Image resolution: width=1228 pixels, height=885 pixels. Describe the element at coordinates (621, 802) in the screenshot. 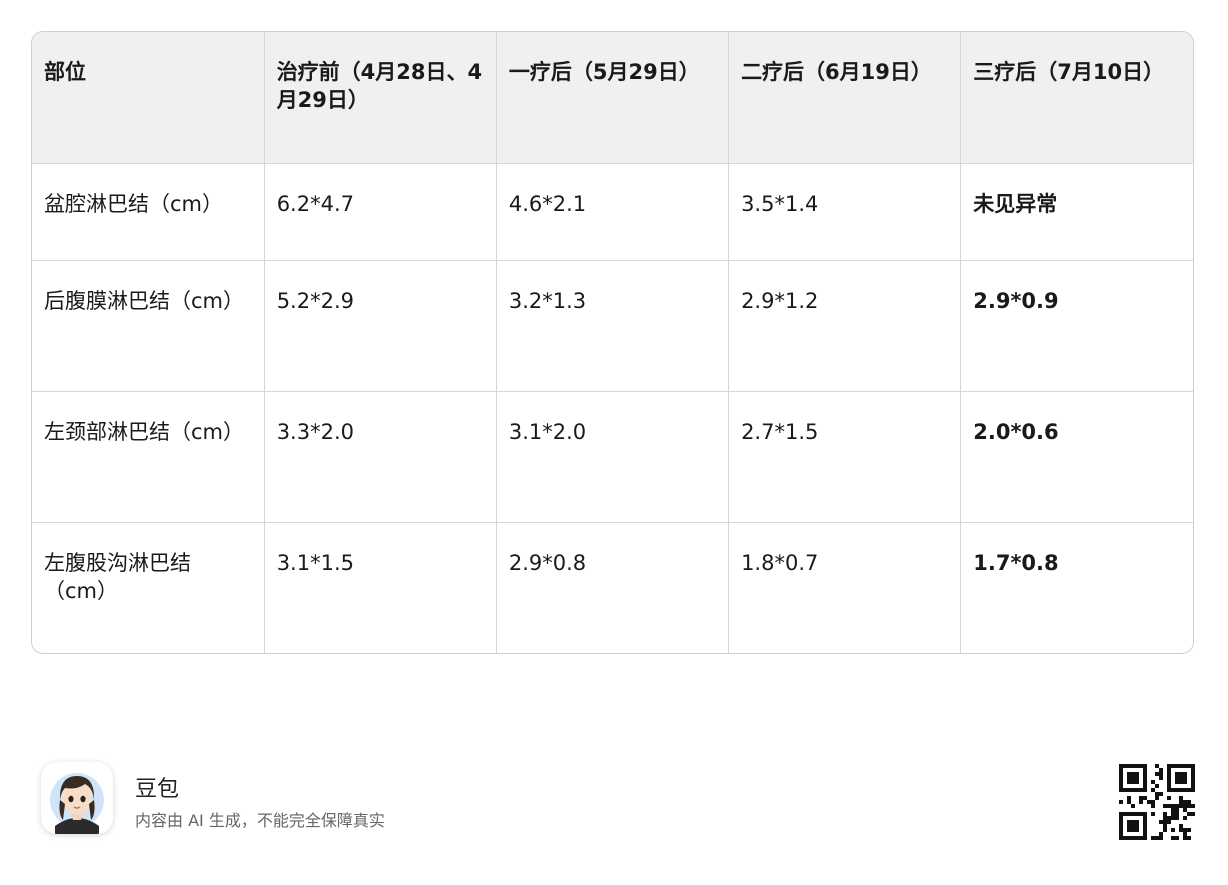

I see `footer: 豆包 内容由 AI 生成，不能完全保障真实` at that location.